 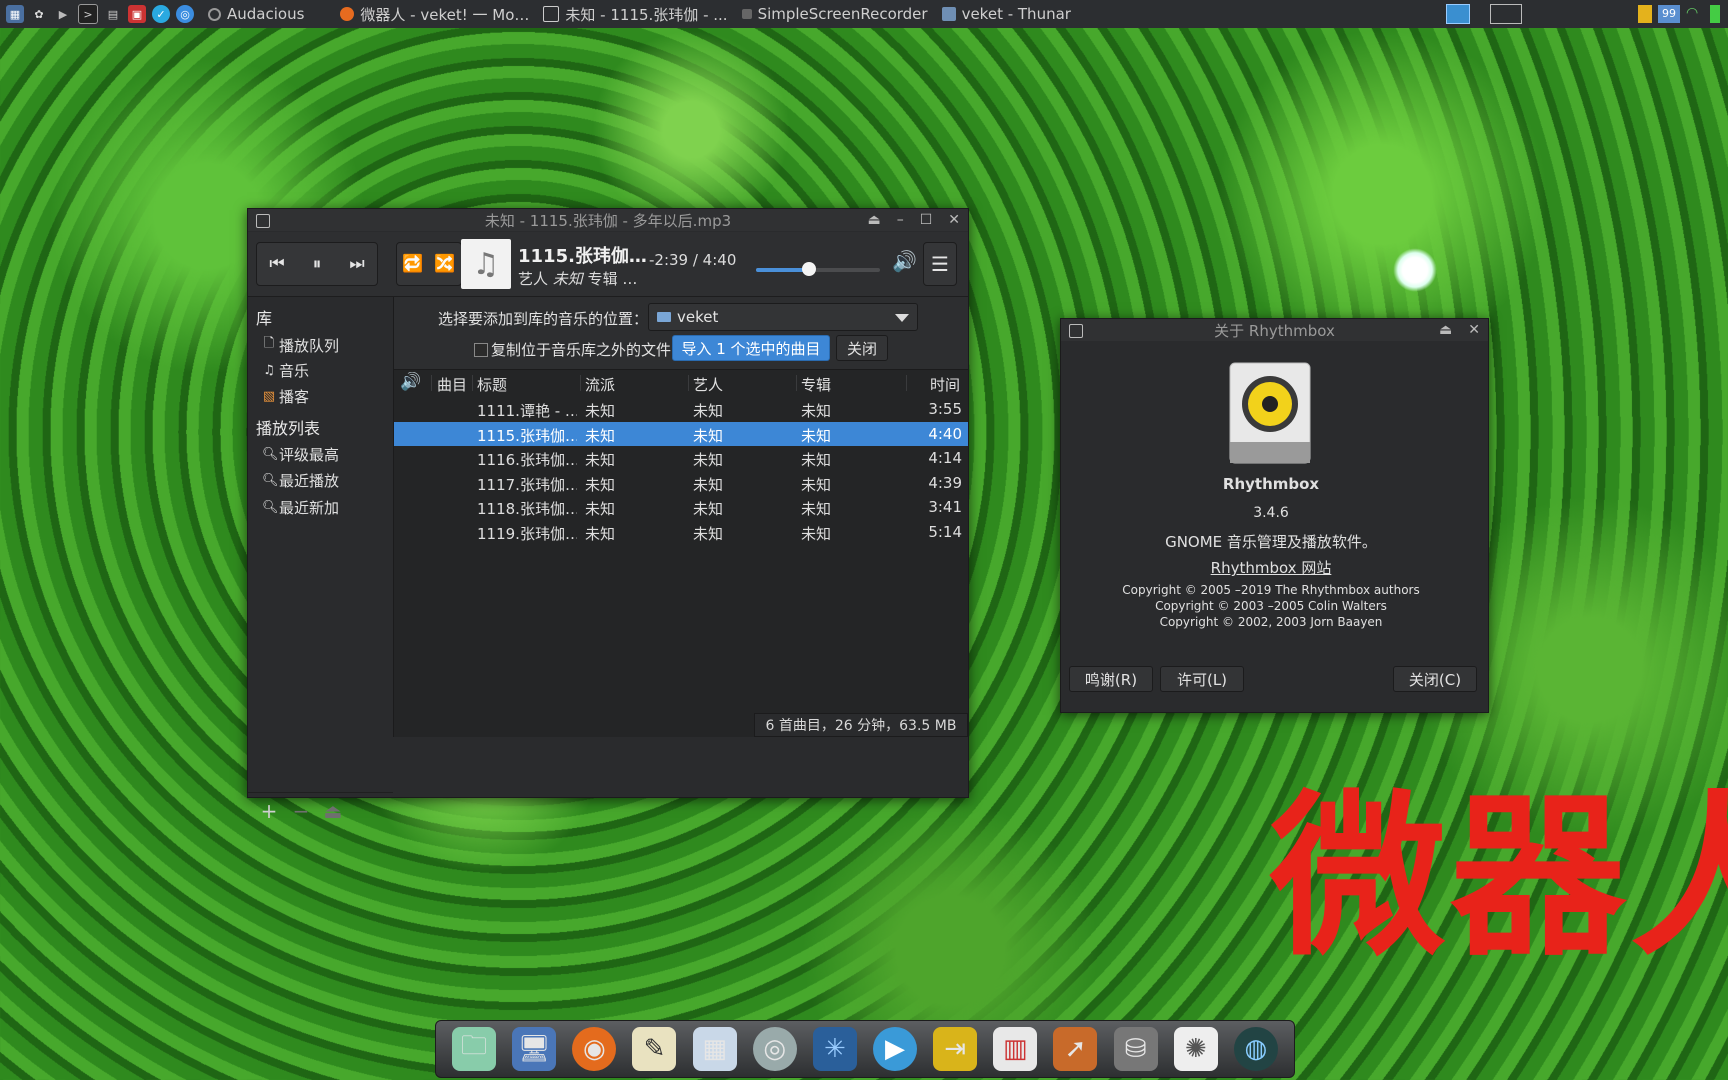 What do you see at coordinates (300, 345) in the screenshot?
I see `sidebar-item-queue: 🗋 播放队列` at bounding box center [300, 345].